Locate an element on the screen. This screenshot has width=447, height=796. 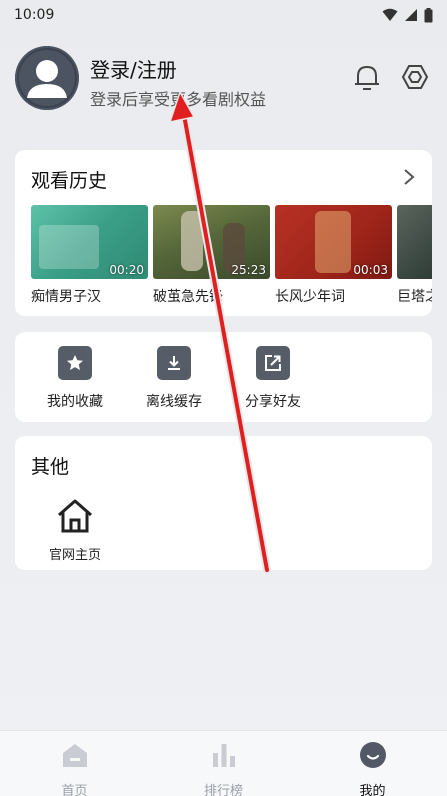
bottom-nav: 首页 排行榜 我的 is located at coordinates (223, 763).